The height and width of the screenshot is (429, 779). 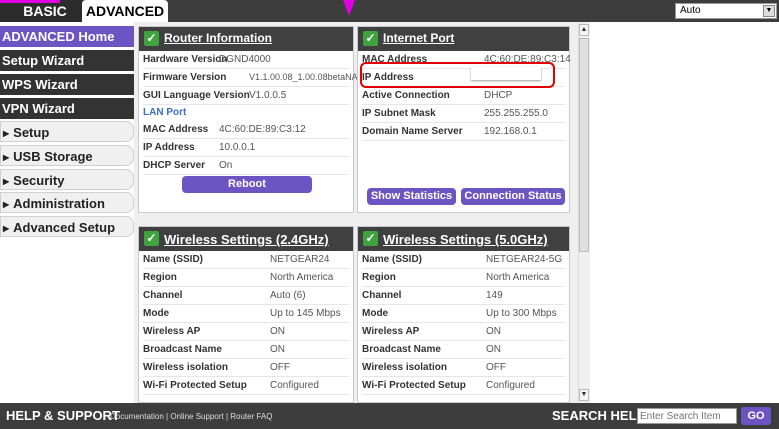 What do you see at coordinates (63, 415) in the screenshot?
I see `help-support-title: HELP & SUPPORT` at bounding box center [63, 415].